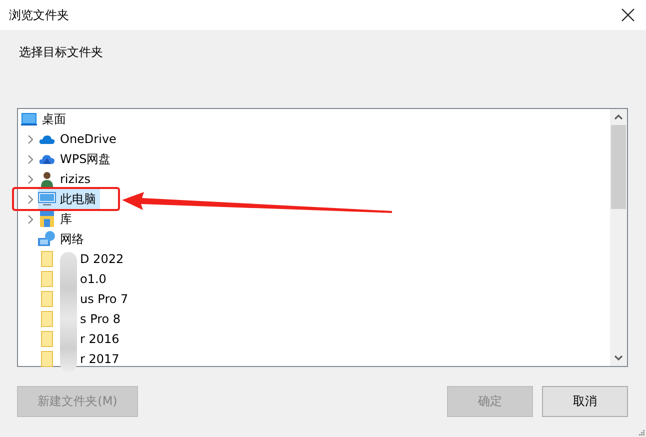  Describe the element at coordinates (47, 219) in the screenshot. I see `library-icon` at that location.